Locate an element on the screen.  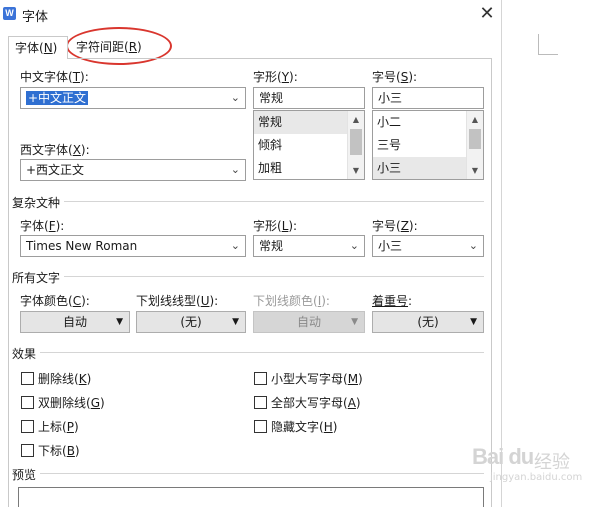
size-label: 字号(S): is located at coordinates (395, 77).